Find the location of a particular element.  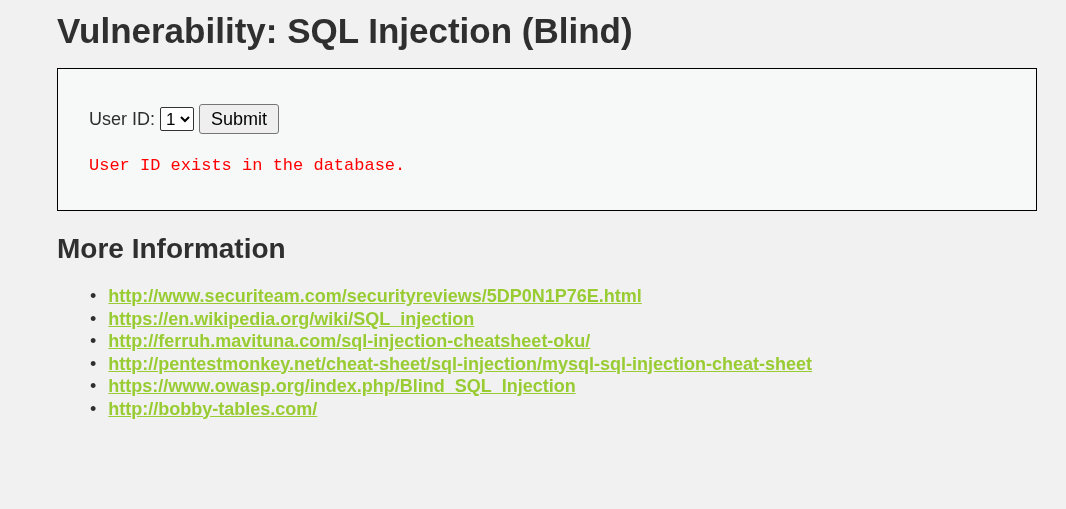

reference-link: http://ferruh.mavituna.com/sql-injection-cheatsheet-oku/ is located at coordinates (349, 341).